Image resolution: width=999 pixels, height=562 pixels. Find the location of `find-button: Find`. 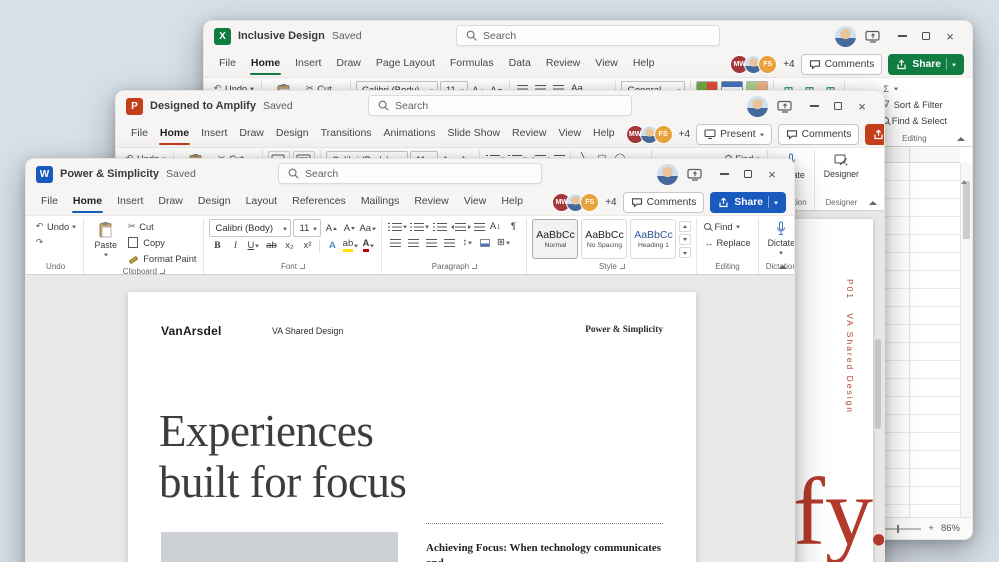

find-button: Find is located at coordinates (721, 226).